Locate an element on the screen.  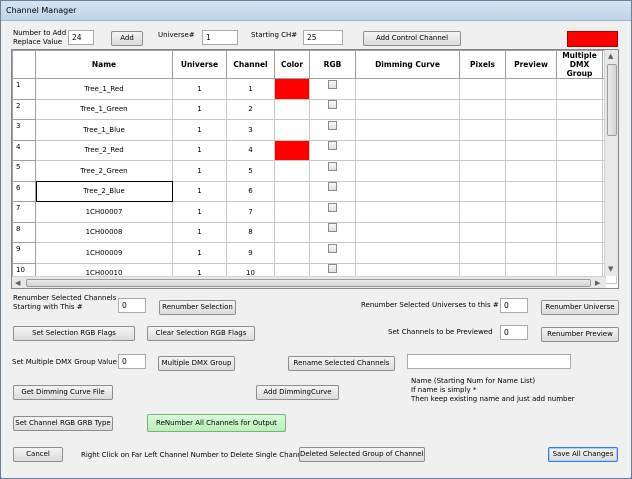
scroll-down-icon: ▼ is located at coordinates (610, 269).